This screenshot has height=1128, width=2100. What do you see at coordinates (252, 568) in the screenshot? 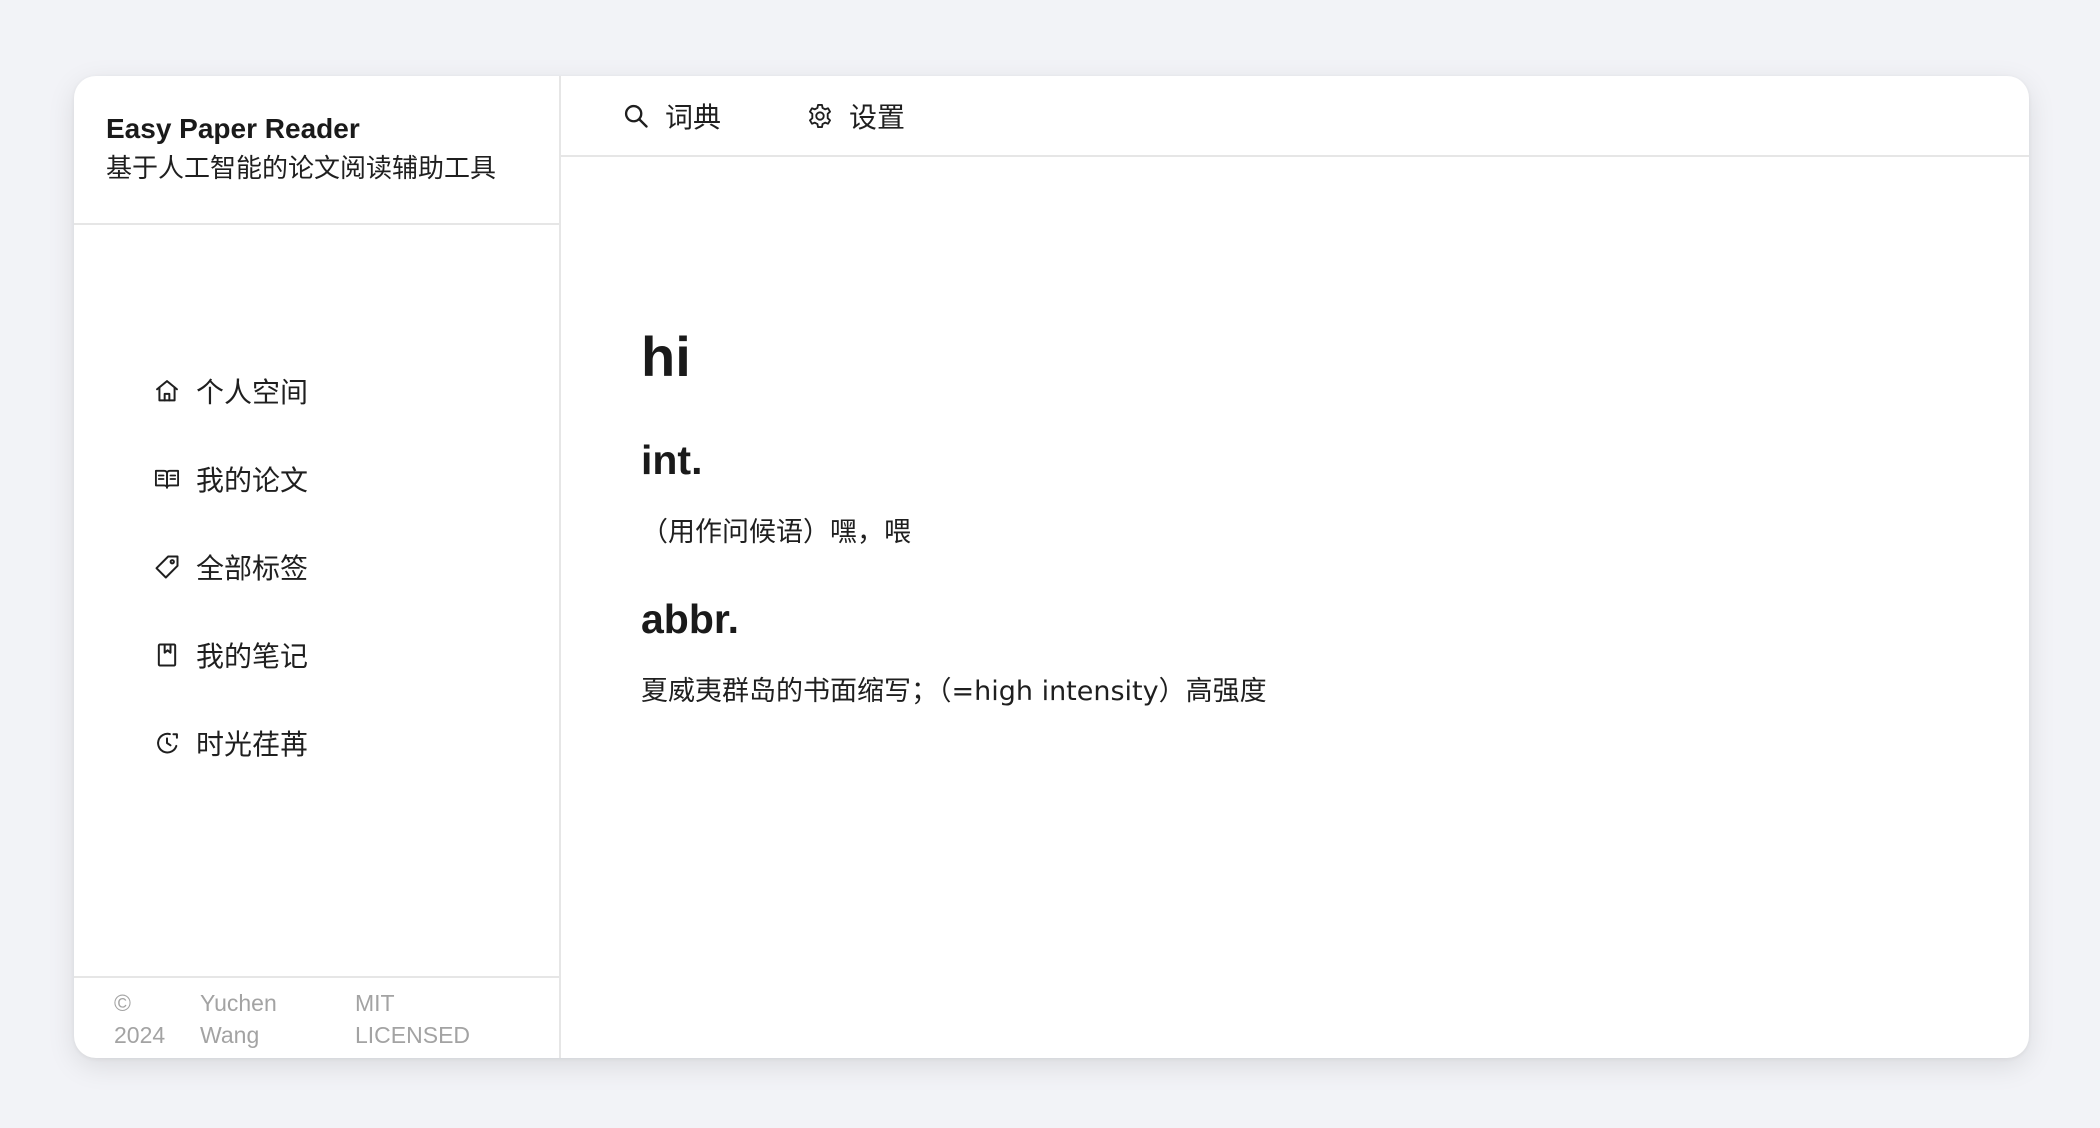
I see `sidebar-item-label: 全部标签` at bounding box center [252, 568].